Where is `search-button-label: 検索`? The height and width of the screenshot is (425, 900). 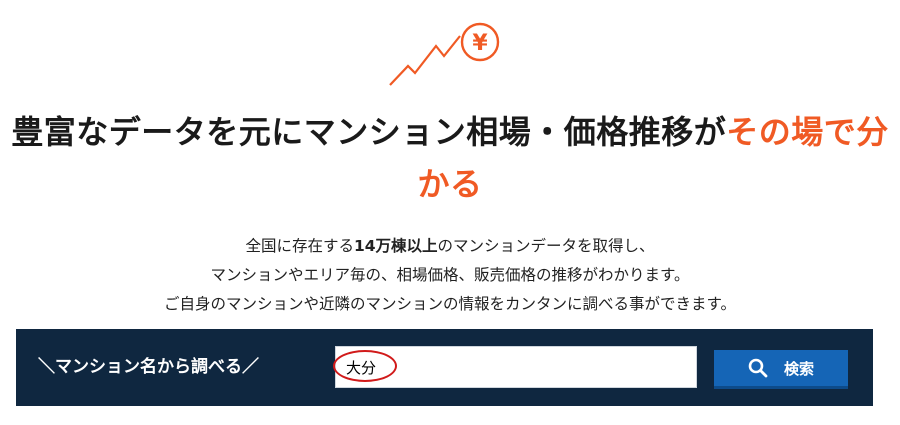 search-button-label: 検索 is located at coordinates (798, 368).